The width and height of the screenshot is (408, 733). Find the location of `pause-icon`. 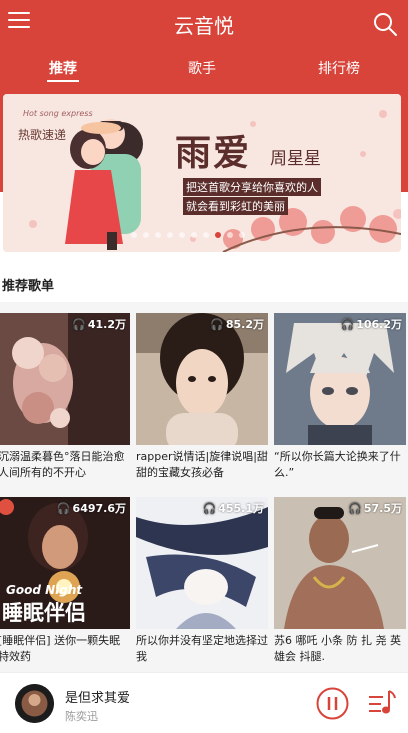

pause-icon is located at coordinates (332, 703).